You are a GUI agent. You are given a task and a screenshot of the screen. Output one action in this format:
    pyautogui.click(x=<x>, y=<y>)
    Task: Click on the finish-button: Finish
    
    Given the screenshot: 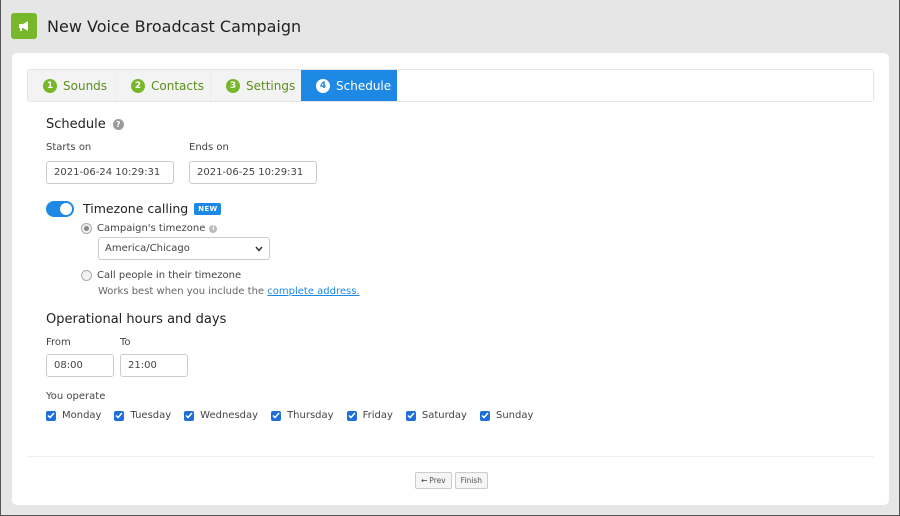 What is the action you would take?
    pyautogui.click(x=471, y=480)
    